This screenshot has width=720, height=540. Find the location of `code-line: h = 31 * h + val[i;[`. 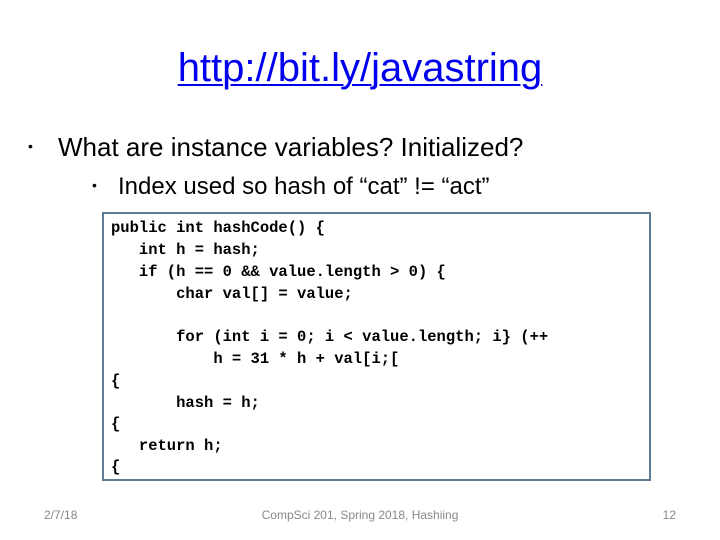

code-line: h = 31 * h + val[i;[ is located at coordinates (255, 359).